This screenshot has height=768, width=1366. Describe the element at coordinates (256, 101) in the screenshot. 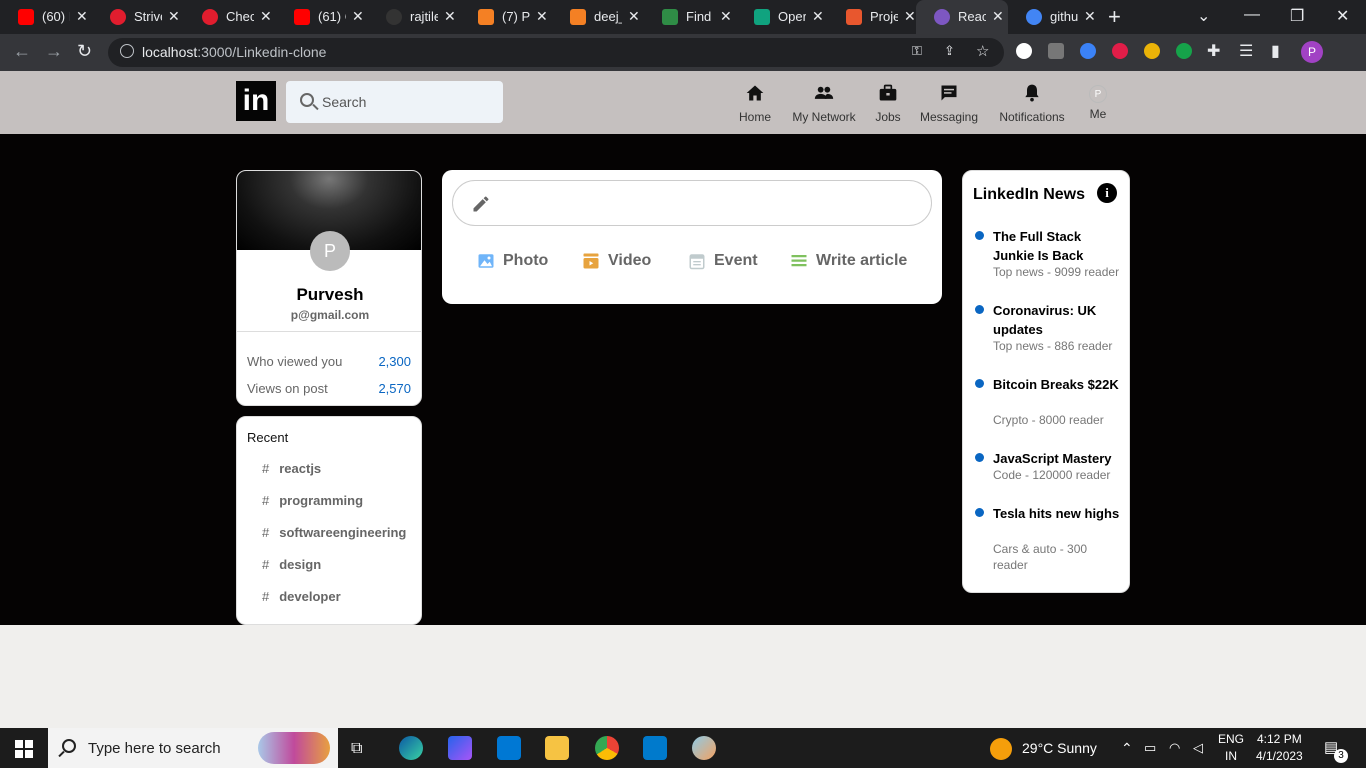

I see `linkedin-logo: in` at that location.